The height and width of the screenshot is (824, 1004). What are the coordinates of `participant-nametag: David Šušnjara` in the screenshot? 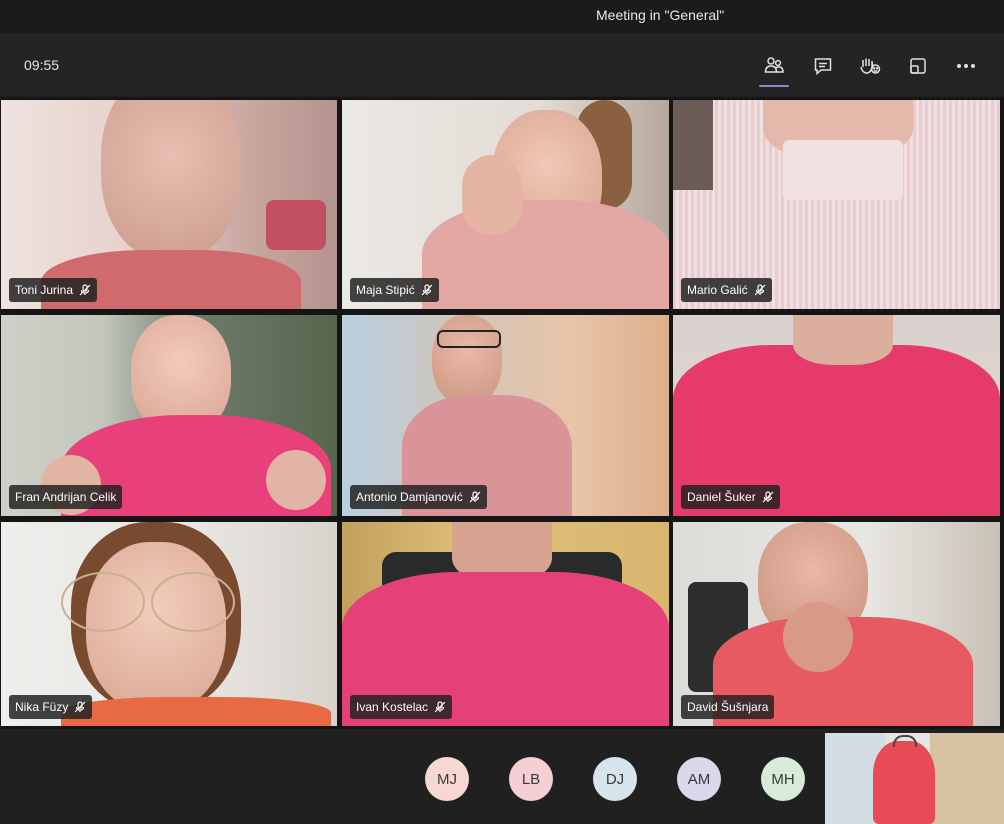 It's located at (728, 707).